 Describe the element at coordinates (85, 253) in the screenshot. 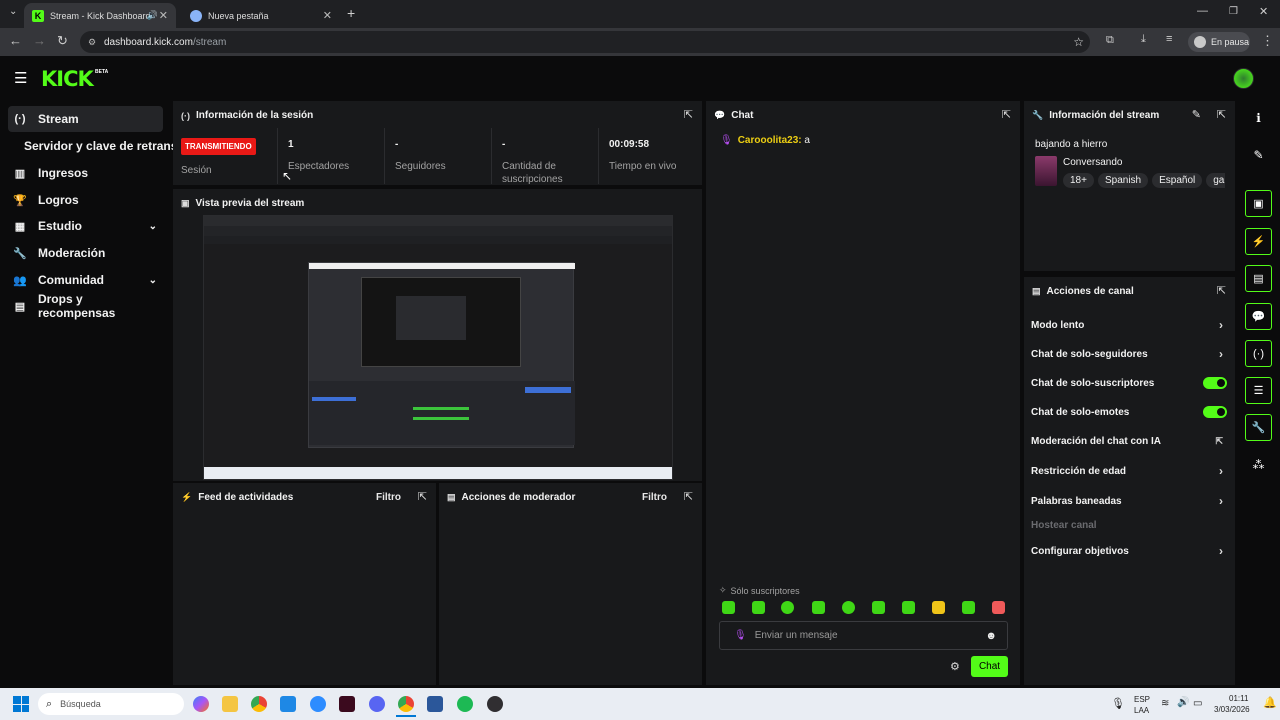

I see `sidebar-item-moderacion: 🔧 Moderación` at that location.